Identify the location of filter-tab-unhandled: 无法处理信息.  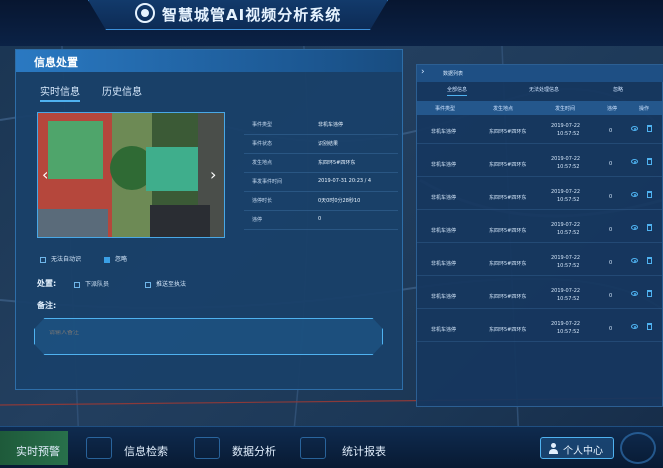
(544, 90).